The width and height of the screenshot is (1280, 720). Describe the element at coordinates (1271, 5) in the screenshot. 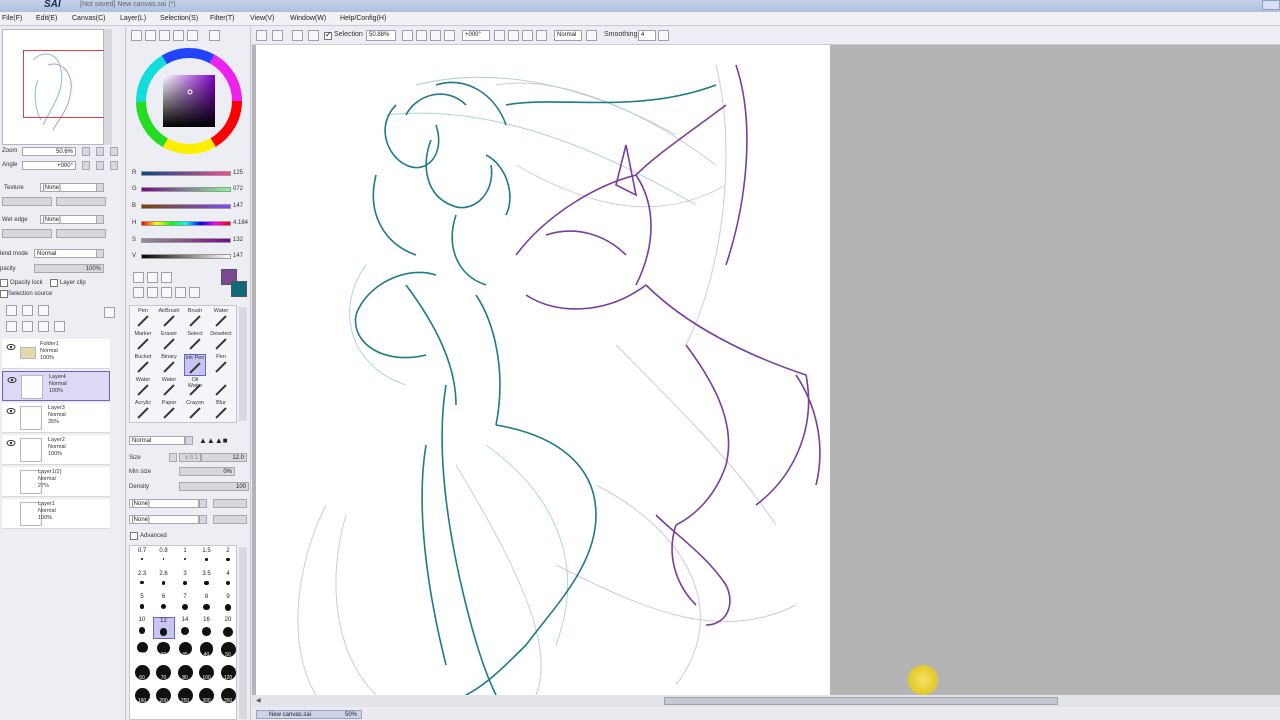

I see `window-close-button` at that location.